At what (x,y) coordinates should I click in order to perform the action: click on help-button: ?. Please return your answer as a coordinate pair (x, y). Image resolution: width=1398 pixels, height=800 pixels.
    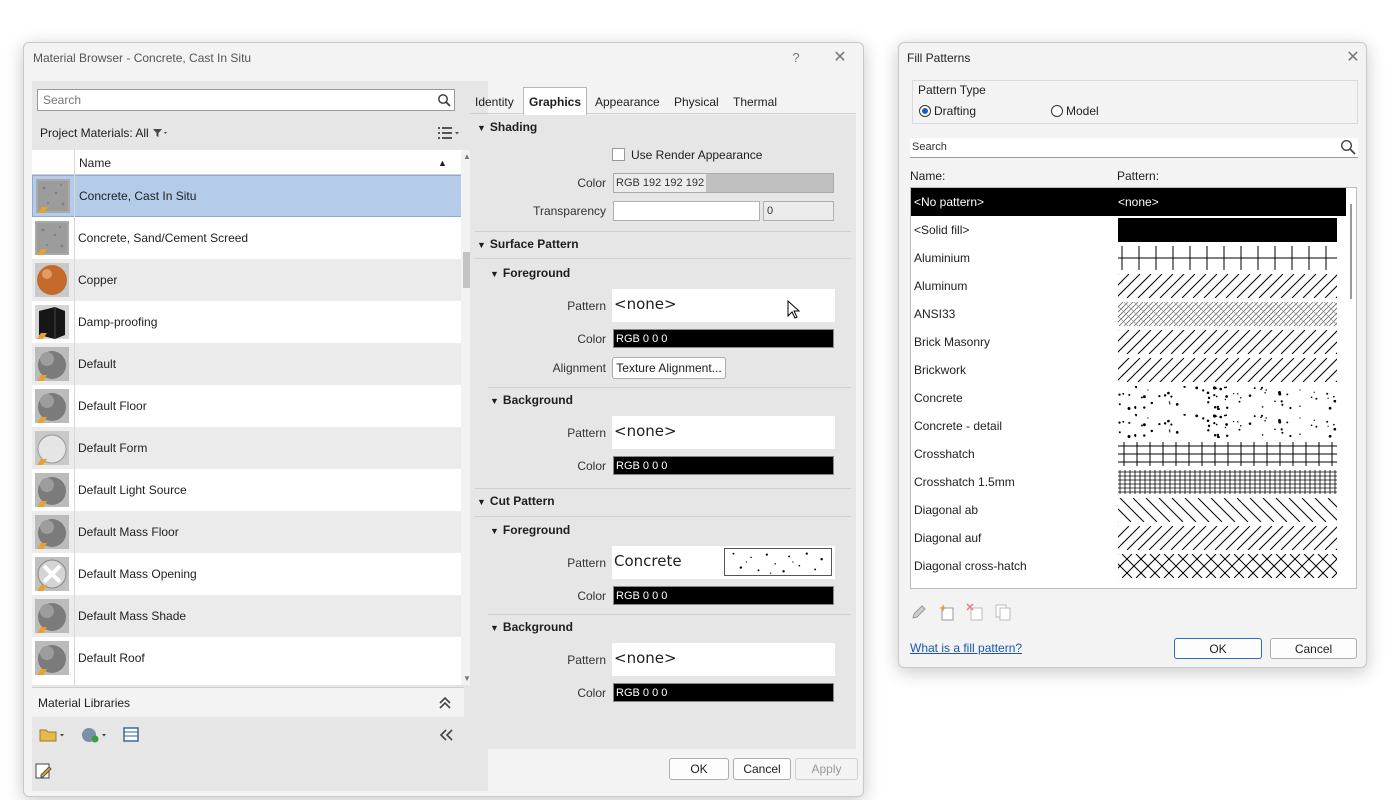
    Looking at the image, I should click on (796, 58).